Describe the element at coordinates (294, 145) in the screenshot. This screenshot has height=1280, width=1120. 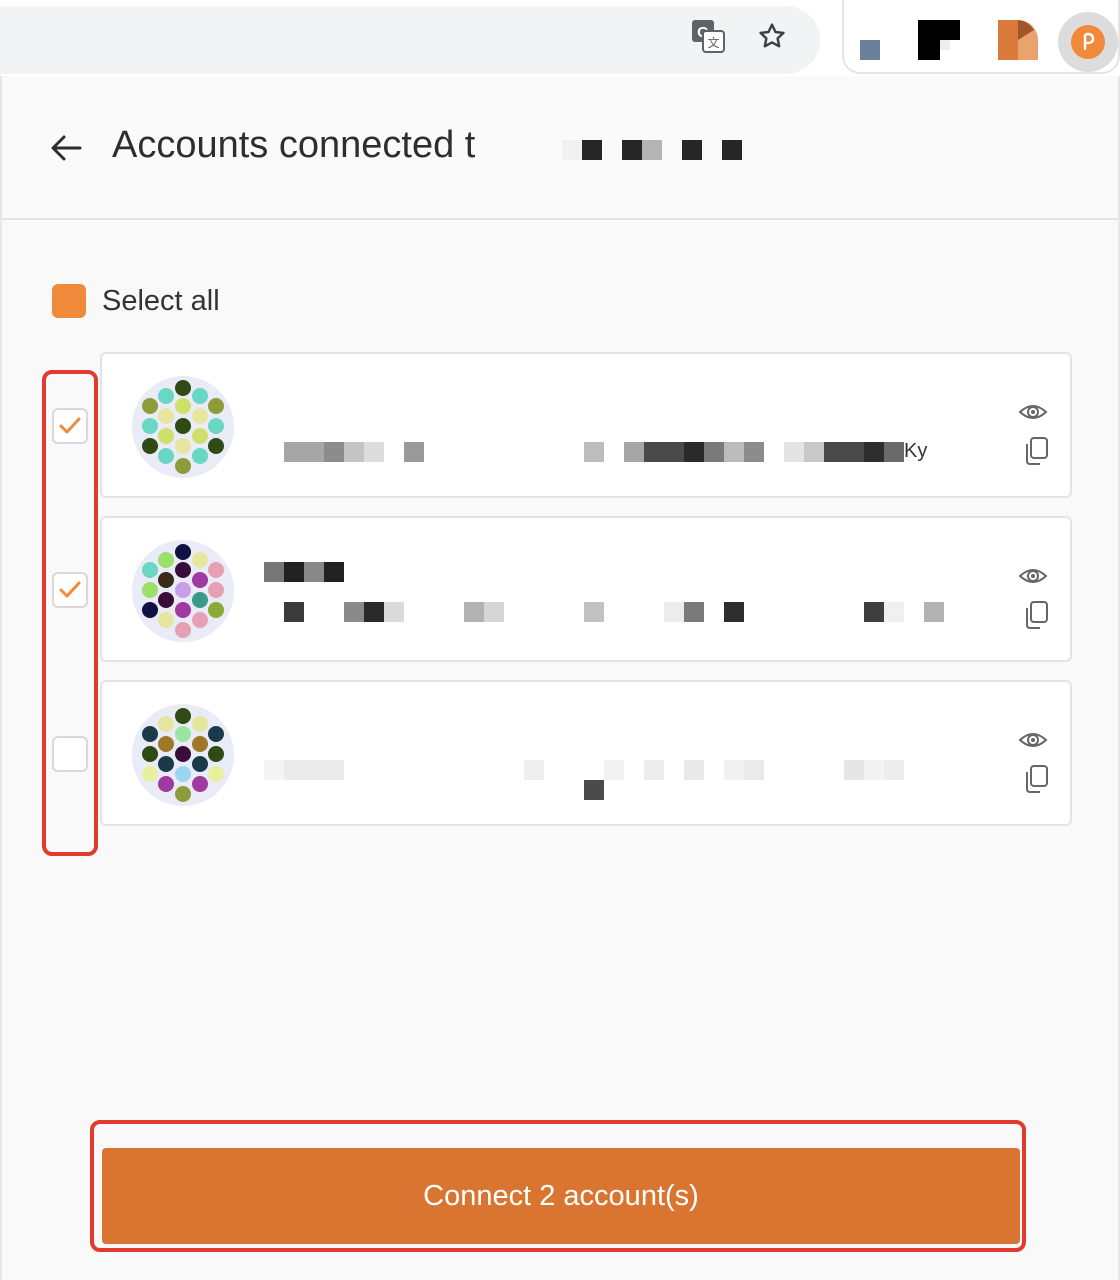
I see `page-title: Accounts connected t` at that location.